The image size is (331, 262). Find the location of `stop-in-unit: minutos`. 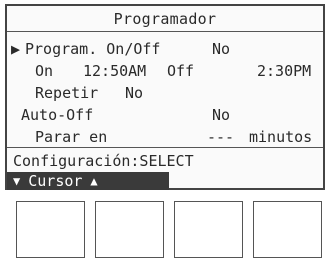

stop-in-unit: minutos is located at coordinates (281, 137).